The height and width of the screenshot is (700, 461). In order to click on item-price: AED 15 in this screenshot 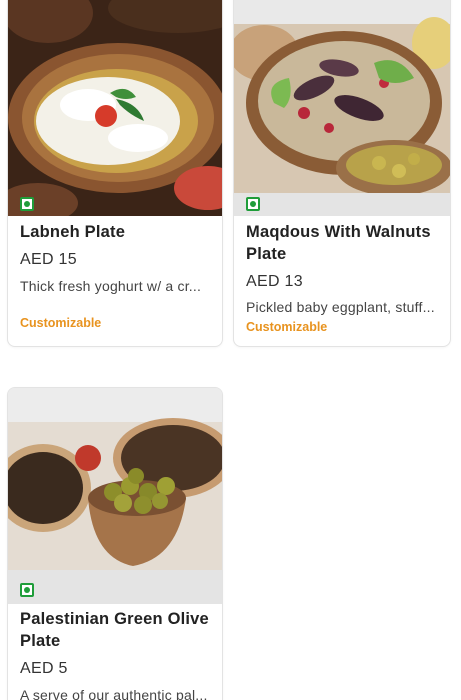, I will do `click(48, 259)`.